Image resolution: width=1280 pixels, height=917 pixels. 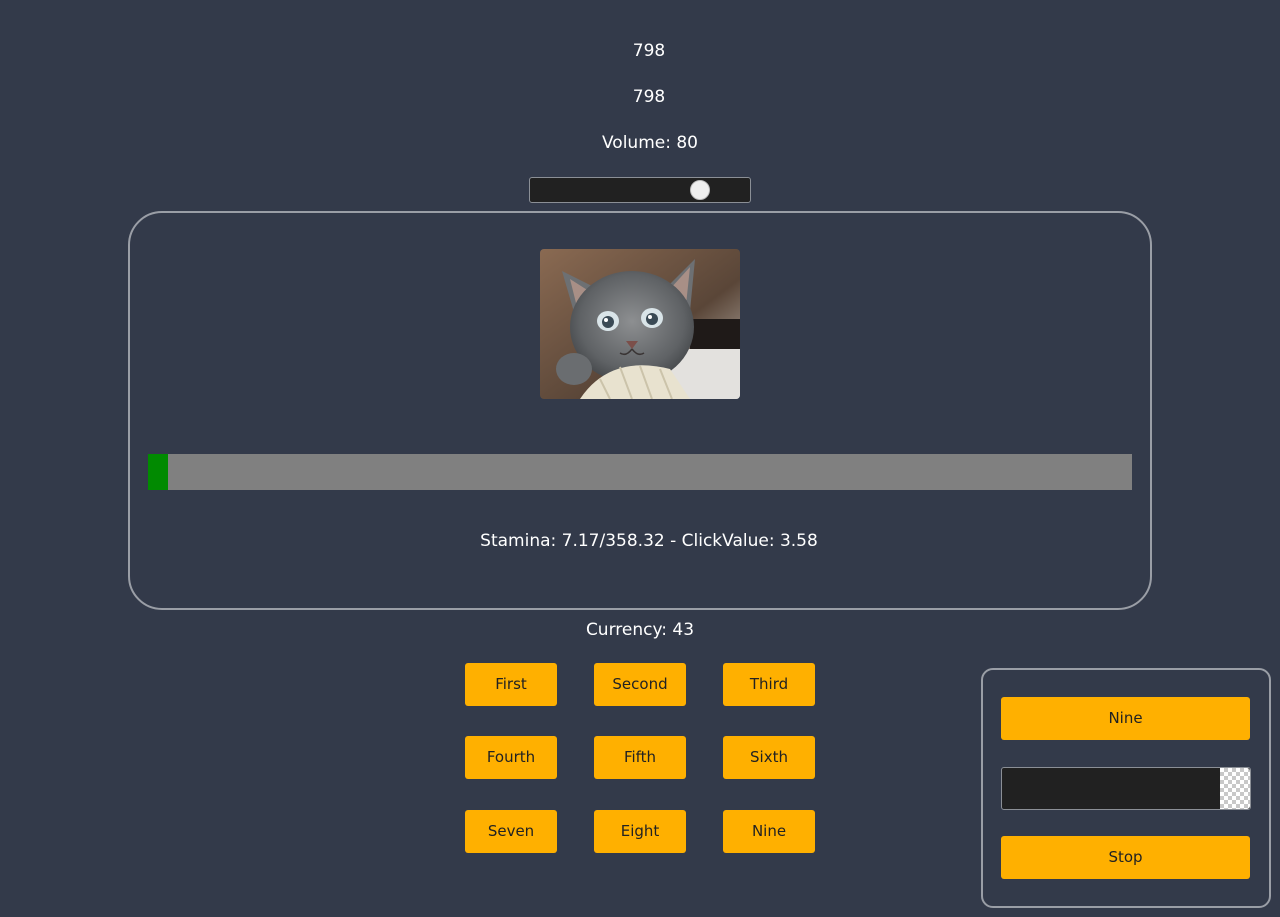 What do you see at coordinates (1125, 857) in the screenshot?
I see `stop-button: Stop` at bounding box center [1125, 857].